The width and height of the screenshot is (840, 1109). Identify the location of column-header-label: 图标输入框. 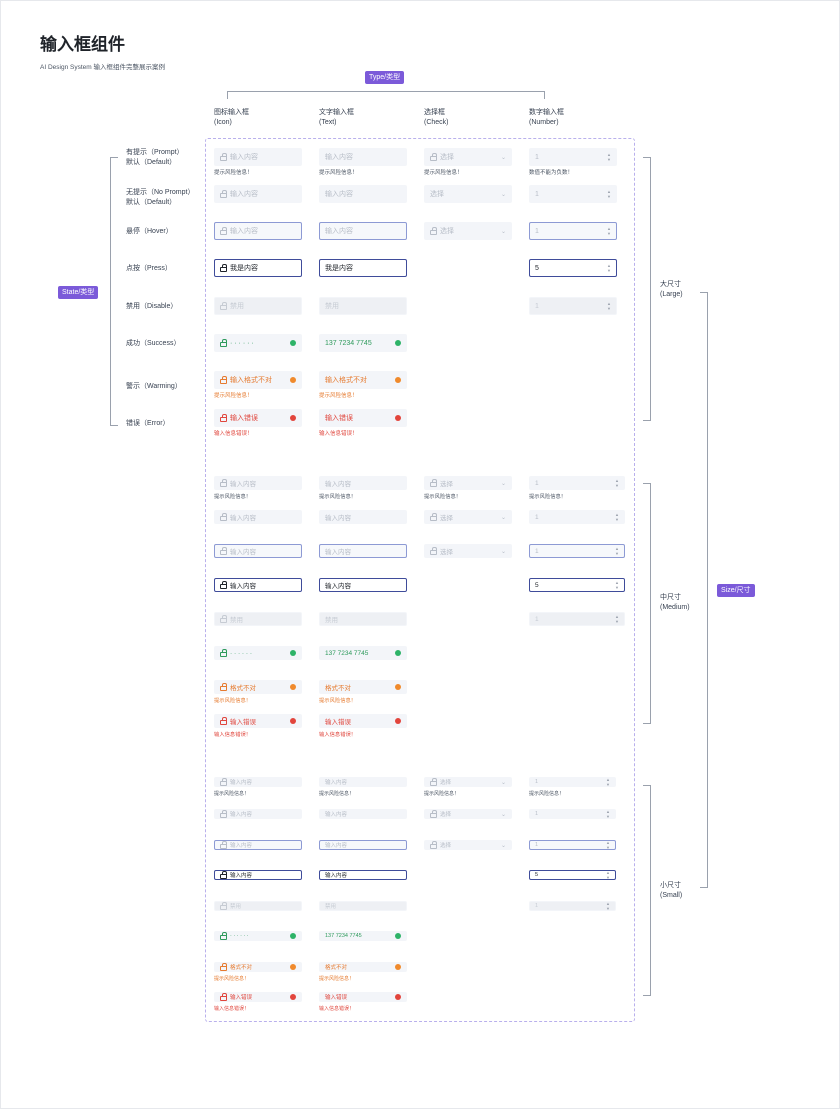
(231, 112).